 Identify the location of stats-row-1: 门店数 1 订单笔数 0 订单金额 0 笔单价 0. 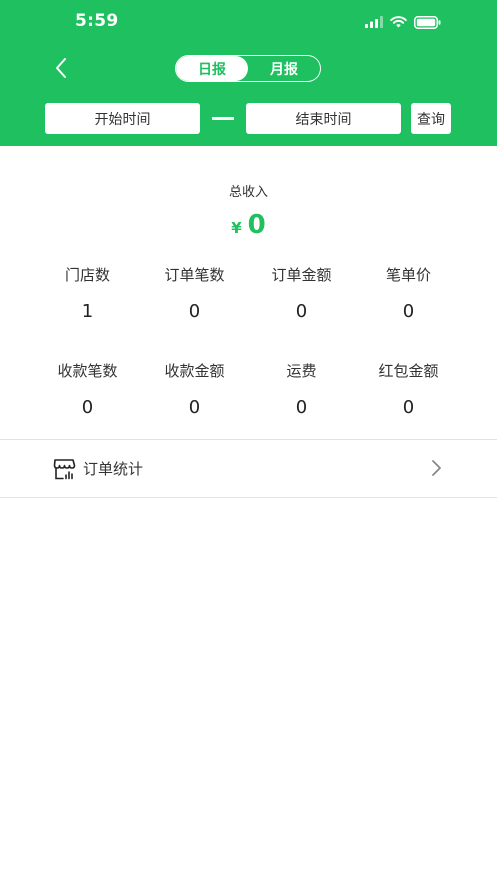
(248, 294).